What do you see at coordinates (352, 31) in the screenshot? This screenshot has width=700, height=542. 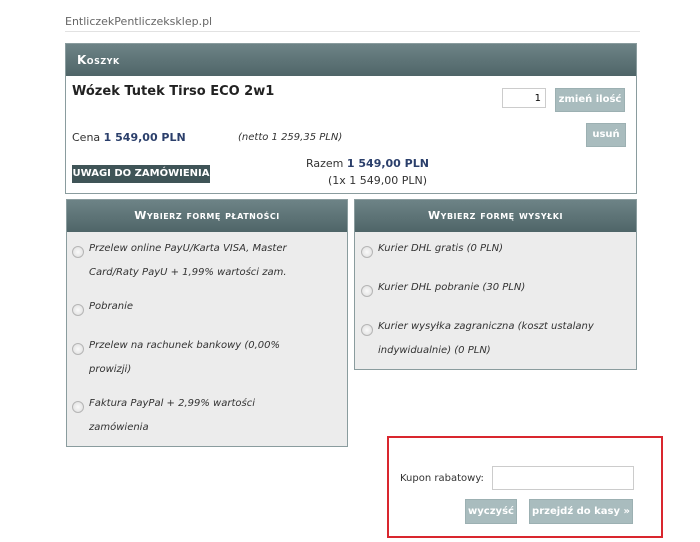 I see `header-divider` at bounding box center [352, 31].